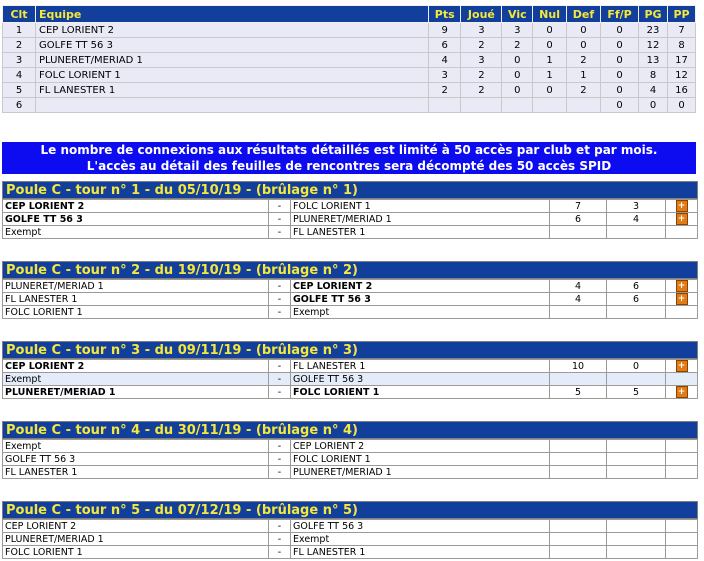 This screenshot has height=561, width=704. What do you see at coordinates (636, 219) in the screenshot?
I see `score-b: 4` at bounding box center [636, 219].